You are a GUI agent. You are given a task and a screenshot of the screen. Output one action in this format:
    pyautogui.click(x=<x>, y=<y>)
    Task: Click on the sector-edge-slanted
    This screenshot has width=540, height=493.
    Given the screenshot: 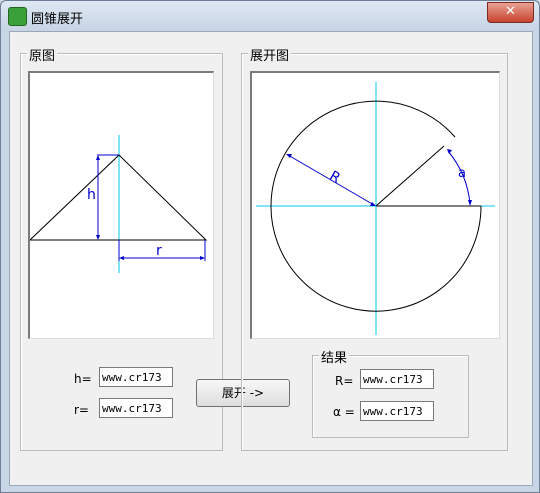 What is the action you would take?
    pyautogui.click(x=410, y=176)
    